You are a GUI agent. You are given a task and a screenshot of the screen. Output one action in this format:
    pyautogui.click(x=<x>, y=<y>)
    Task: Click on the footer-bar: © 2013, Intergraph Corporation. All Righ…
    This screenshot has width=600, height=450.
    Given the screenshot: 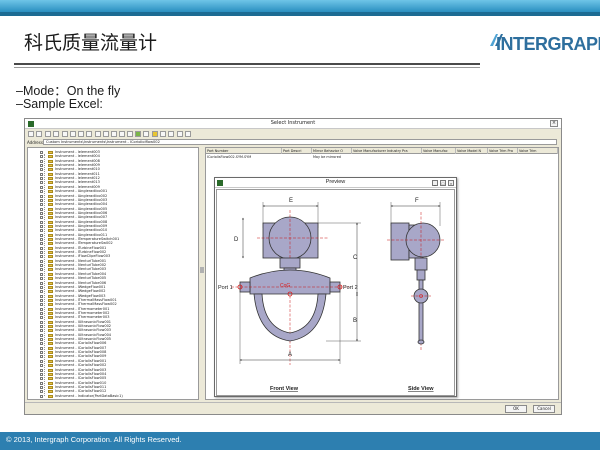 What is the action you would take?
    pyautogui.click(x=300, y=441)
    